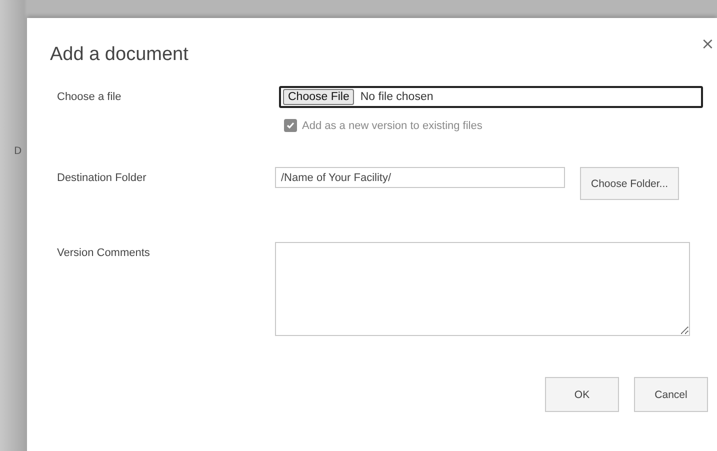 The image size is (717, 451). Describe the element at coordinates (89, 96) in the screenshot. I see `field-label: Choose a file` at that location.